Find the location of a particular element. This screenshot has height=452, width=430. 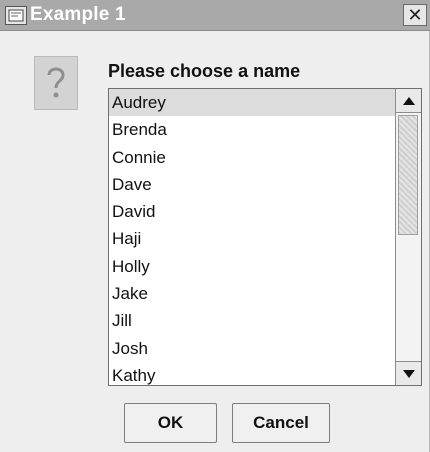

ok-button: OK is located at coordinates (170, 423).